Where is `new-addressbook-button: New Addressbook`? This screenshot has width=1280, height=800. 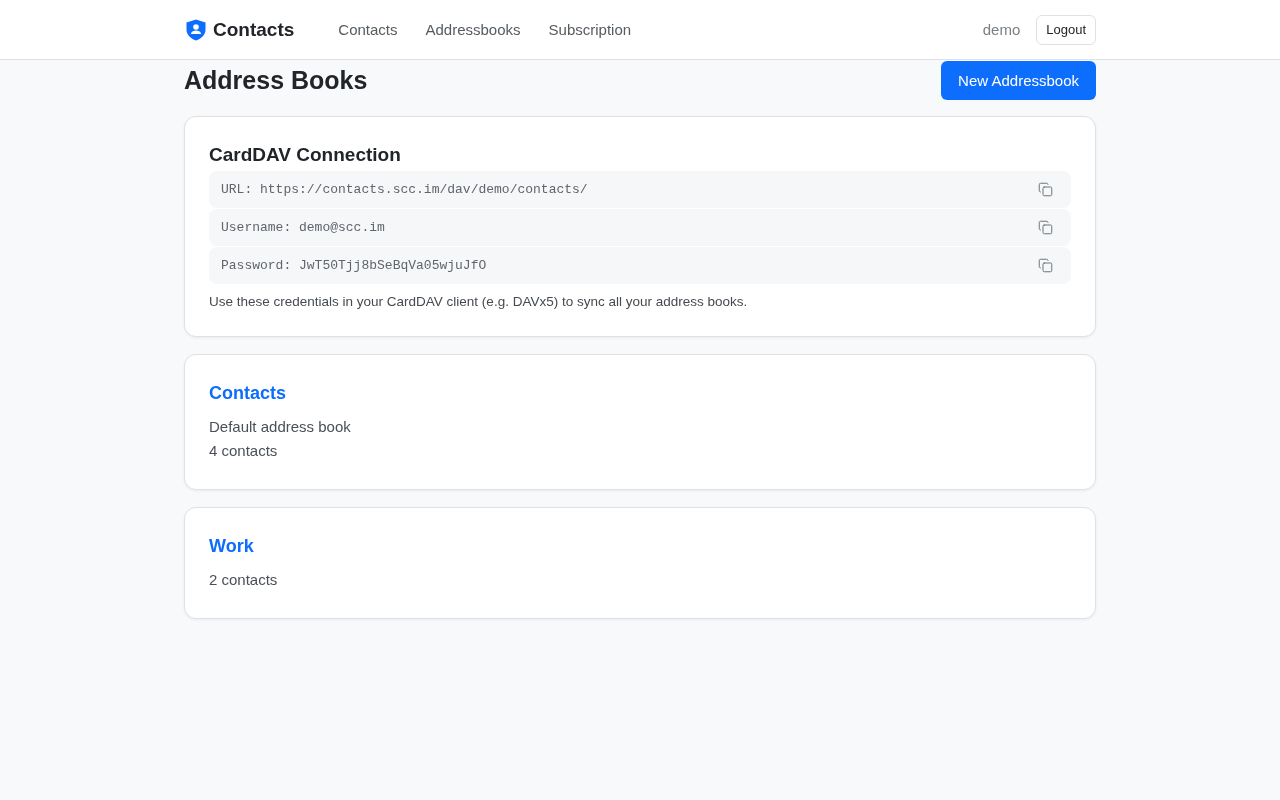 new-addressbook-button: New Addressbook is located at coordinates (1018, 80).